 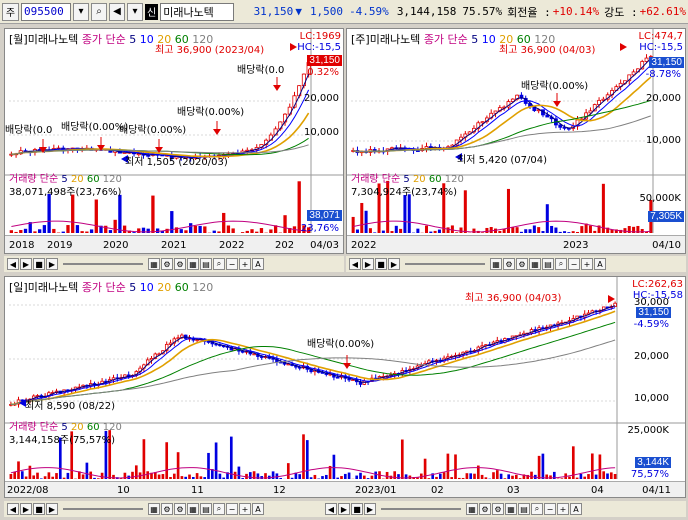 I want to click on x-tick: 202, so click(x=285, y=245).